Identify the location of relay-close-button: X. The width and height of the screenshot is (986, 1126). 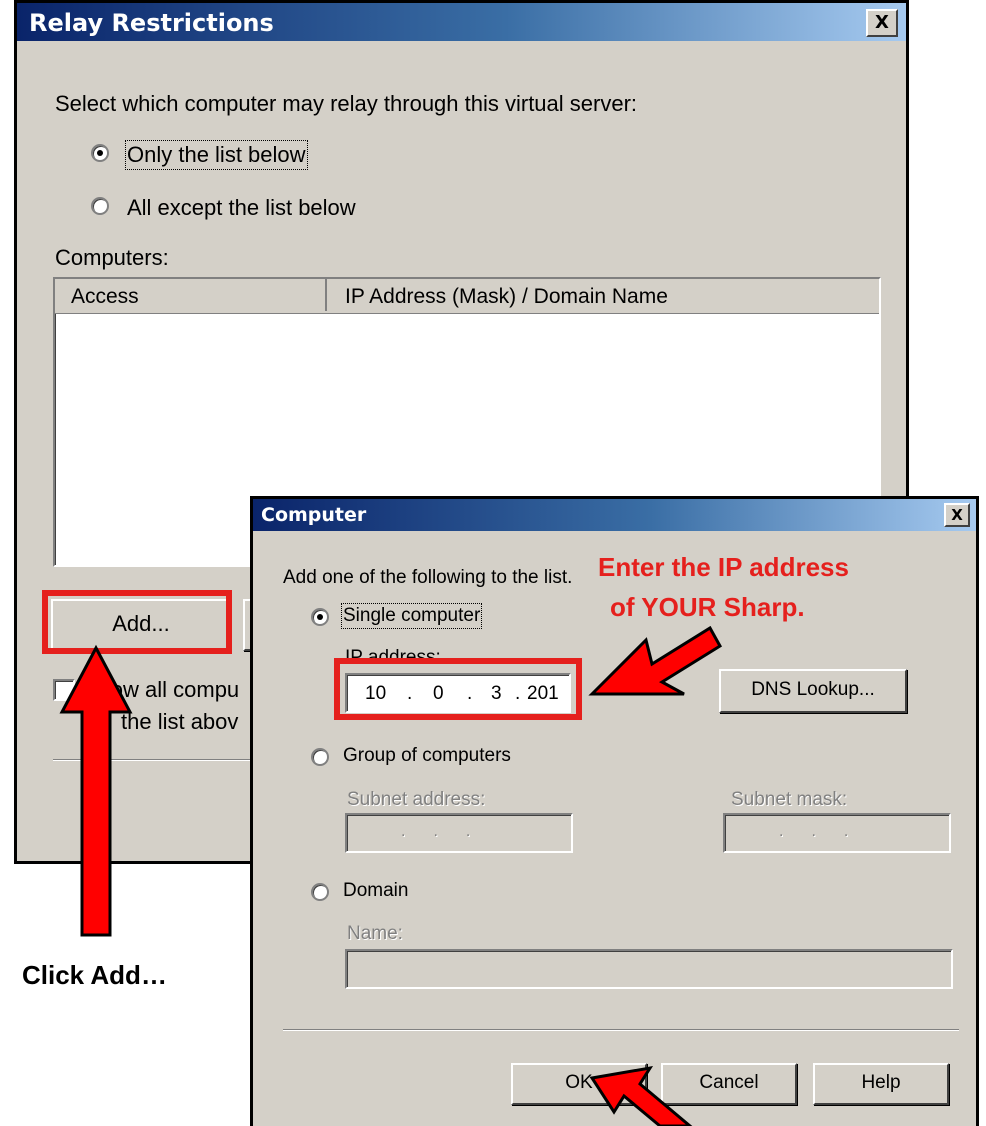
(882, 23).